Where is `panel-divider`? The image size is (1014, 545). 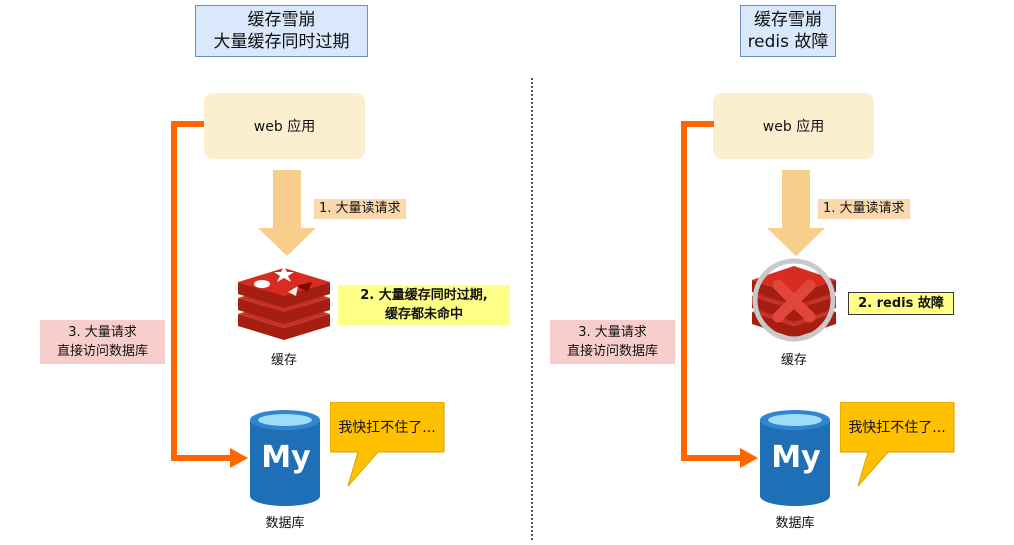 panel-divider is located at coordinates (532, 309).